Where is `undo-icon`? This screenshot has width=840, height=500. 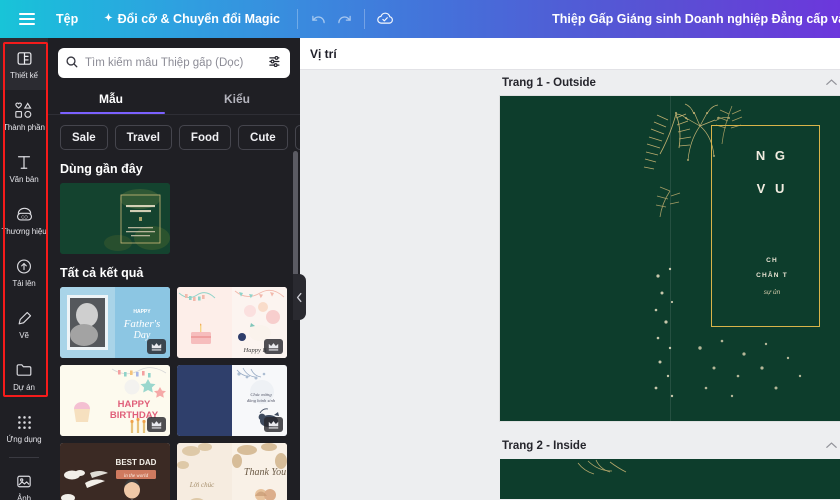 undo-icon is located at coordinates (318, 19).